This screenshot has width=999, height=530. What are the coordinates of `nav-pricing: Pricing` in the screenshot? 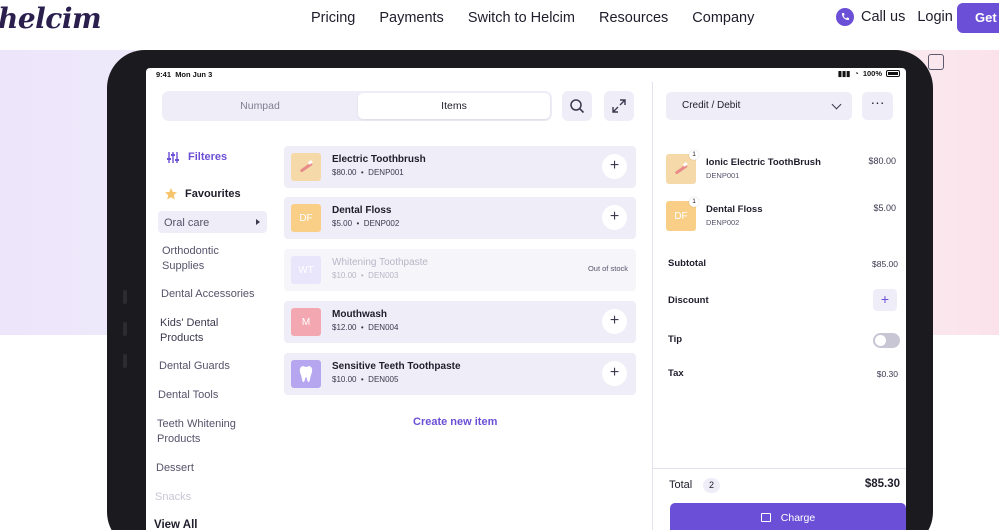 It's located at (333, 18).